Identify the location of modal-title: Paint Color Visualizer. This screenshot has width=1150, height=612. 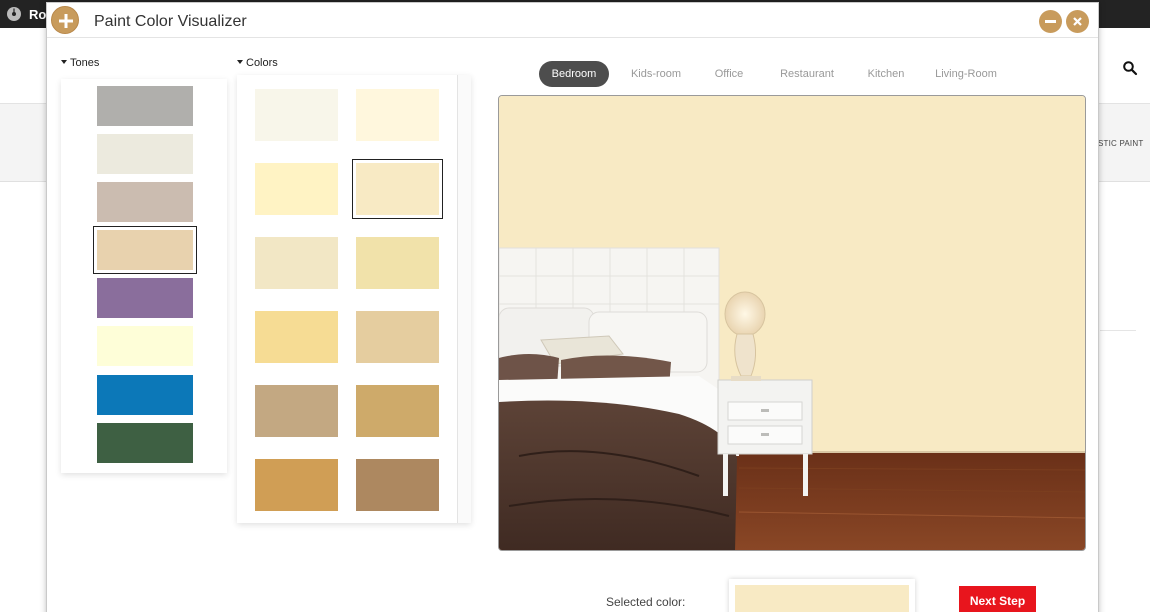
(170, 21).